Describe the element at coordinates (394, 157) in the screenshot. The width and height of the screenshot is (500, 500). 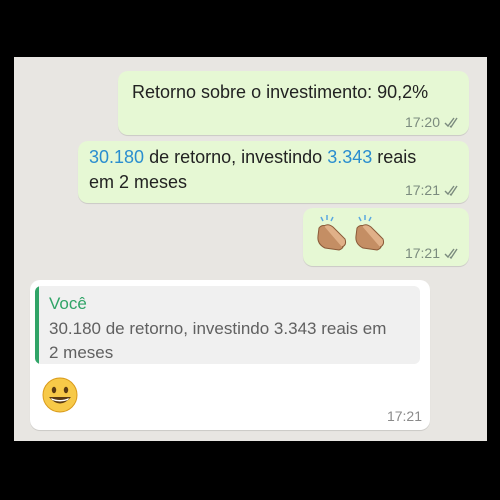
I see `message-text-fragment: reais` at that location.